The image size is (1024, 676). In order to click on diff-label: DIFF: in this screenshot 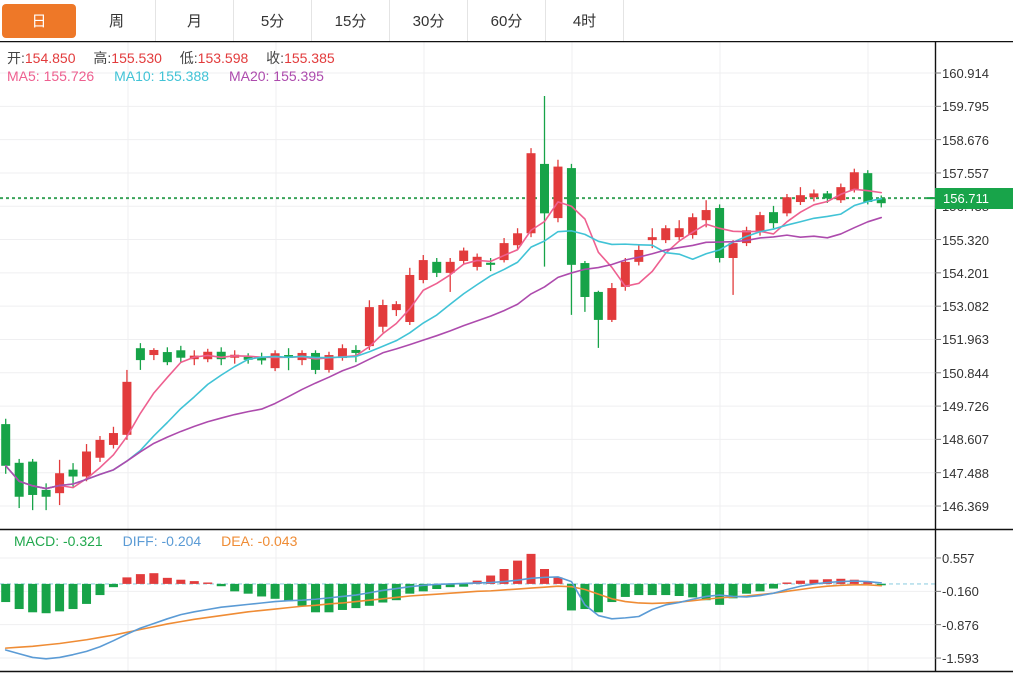, I will do `click(140, 541)`.